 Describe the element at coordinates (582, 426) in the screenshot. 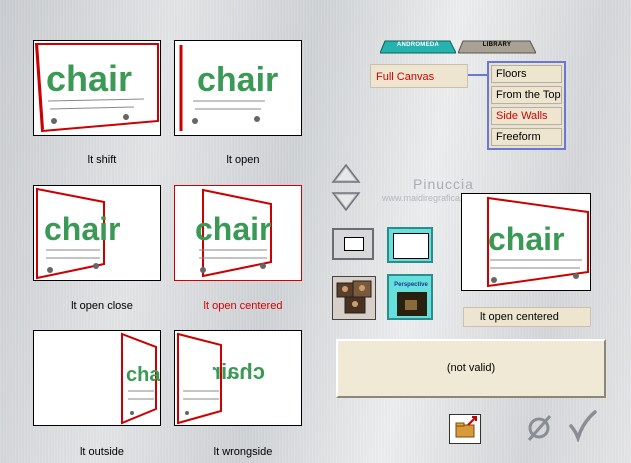

I see `ok-check-icon` at that location.